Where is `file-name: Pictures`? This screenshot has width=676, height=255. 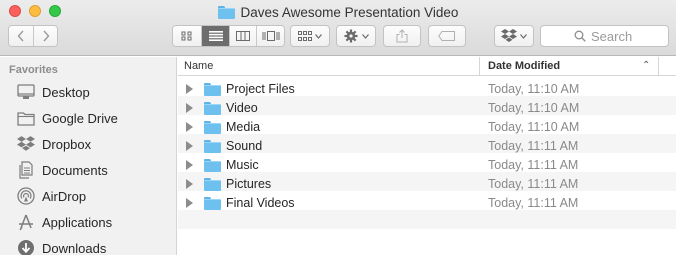 file-name: Pictures is located at coordinates (249, 184).